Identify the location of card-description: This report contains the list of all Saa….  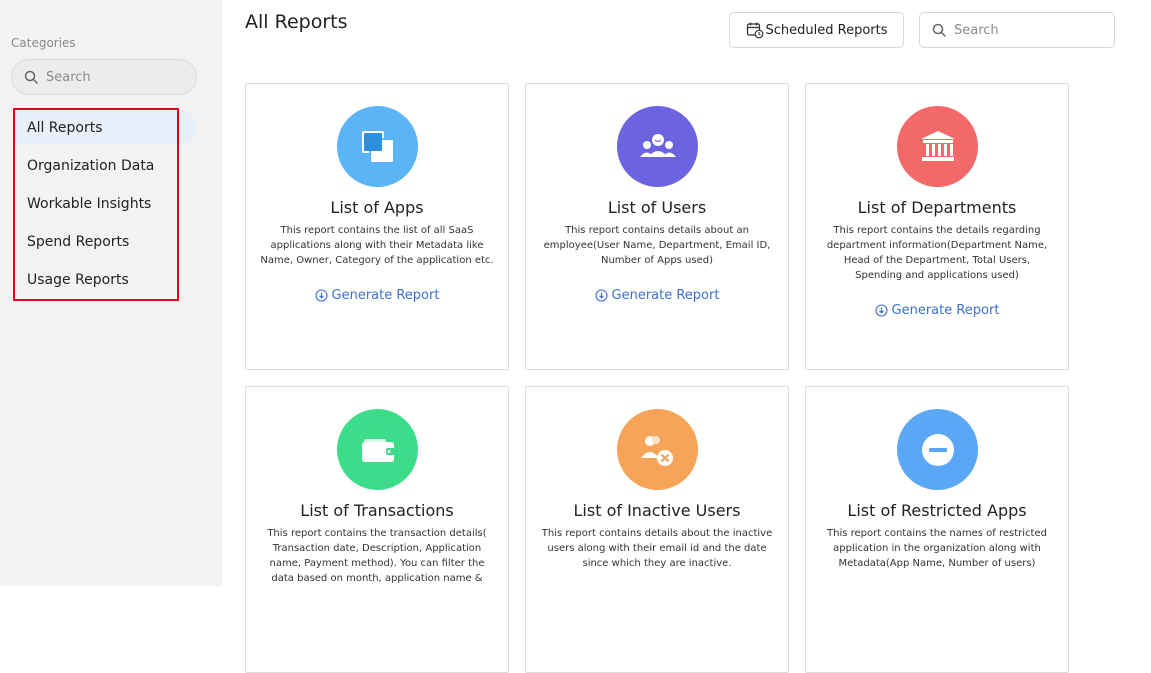
(377, 245).